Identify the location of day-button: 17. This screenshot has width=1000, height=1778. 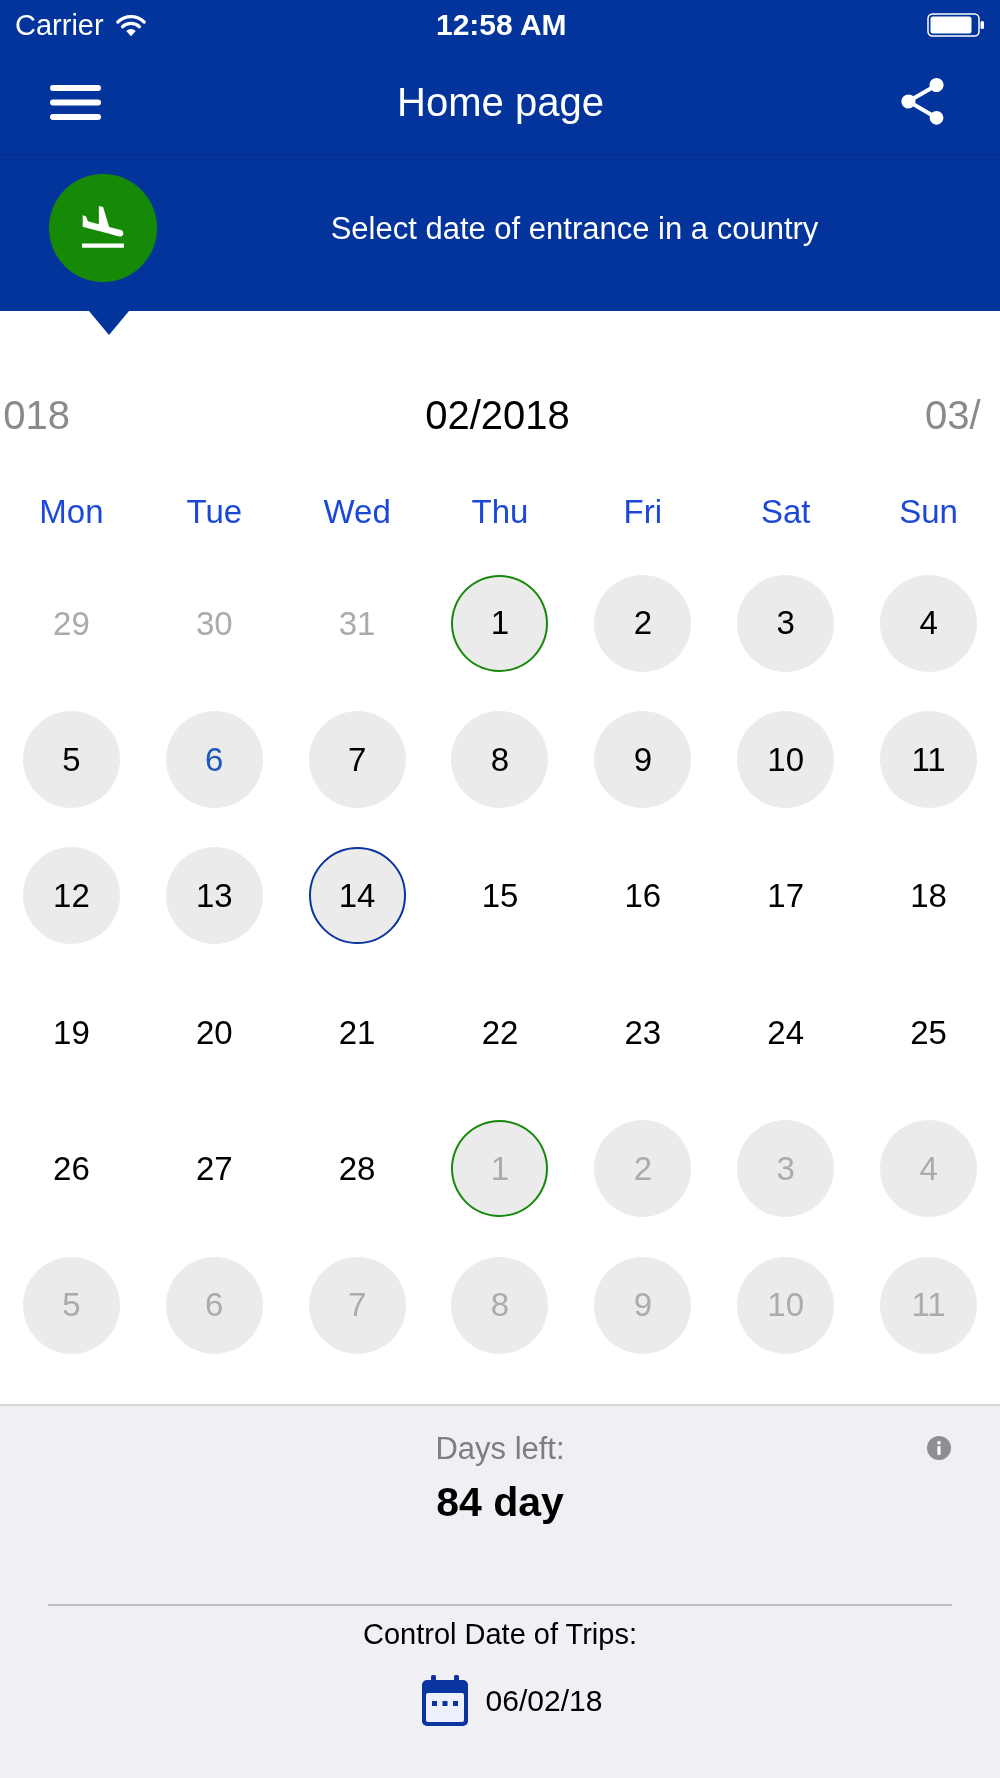
(786, 896).